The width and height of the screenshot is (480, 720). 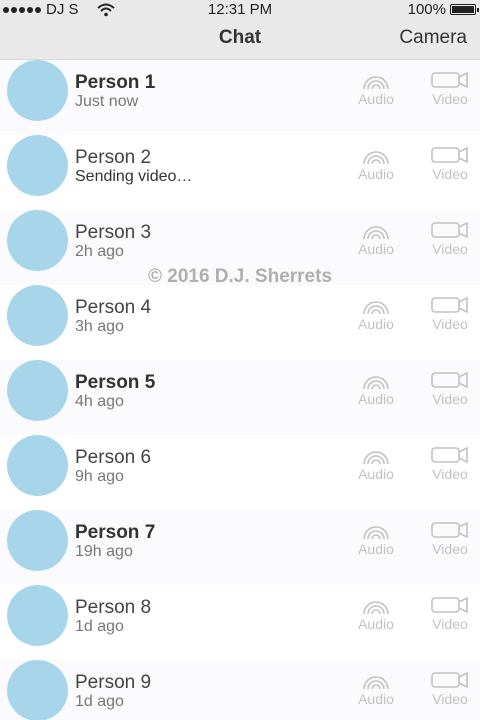 What do you see at coordinates (113, 457) in the screenshot?
I see `contact-name: Person 6` at bounding box center [113, 457].